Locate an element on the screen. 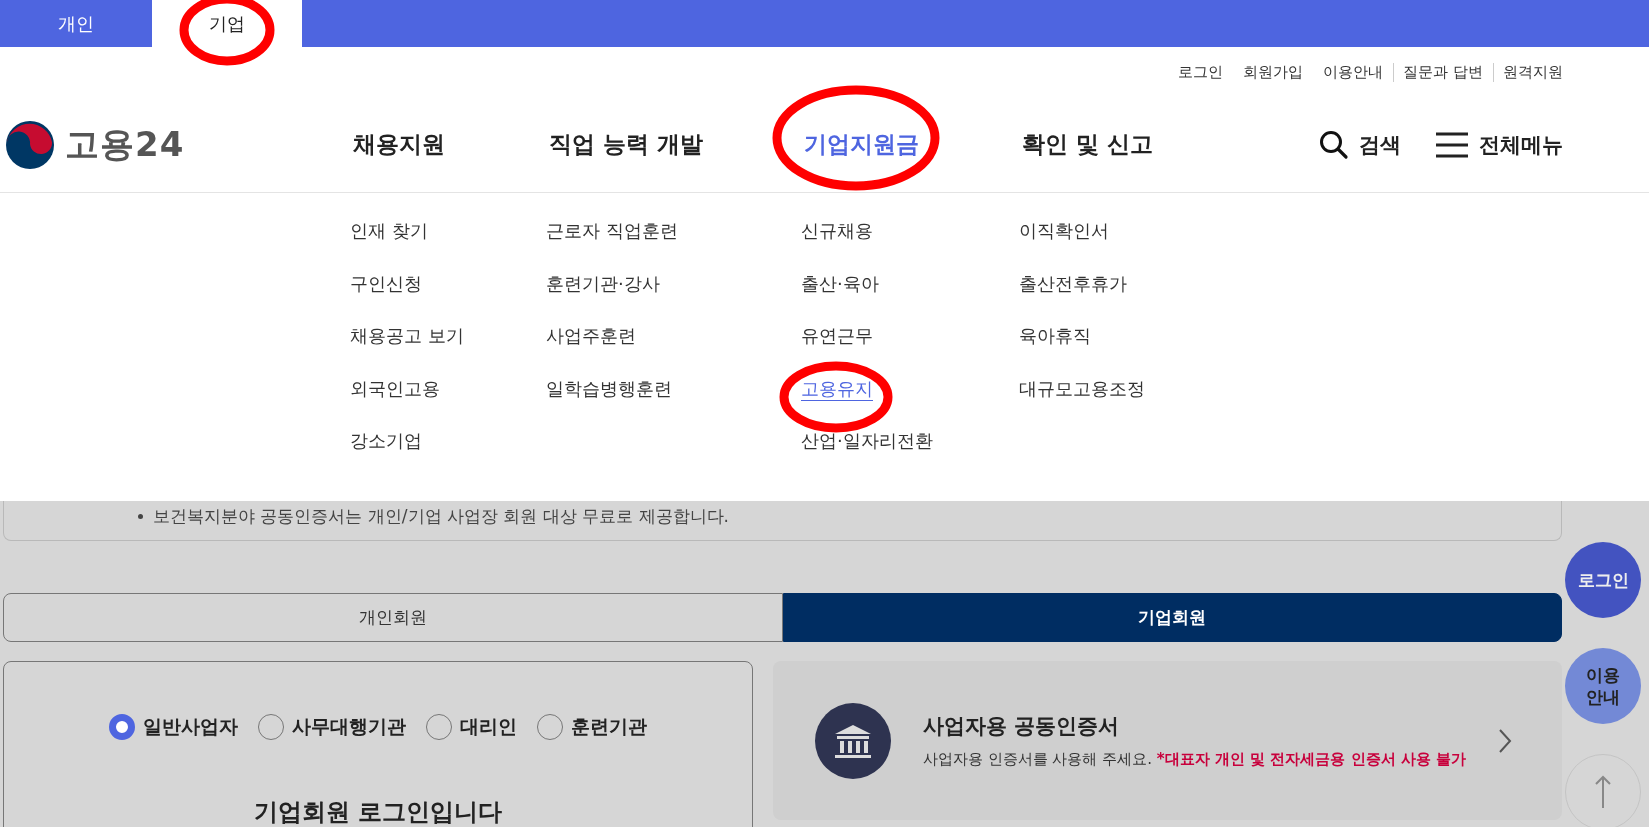  submenu-link: 유연근무 is located at coordinates (837, 348).